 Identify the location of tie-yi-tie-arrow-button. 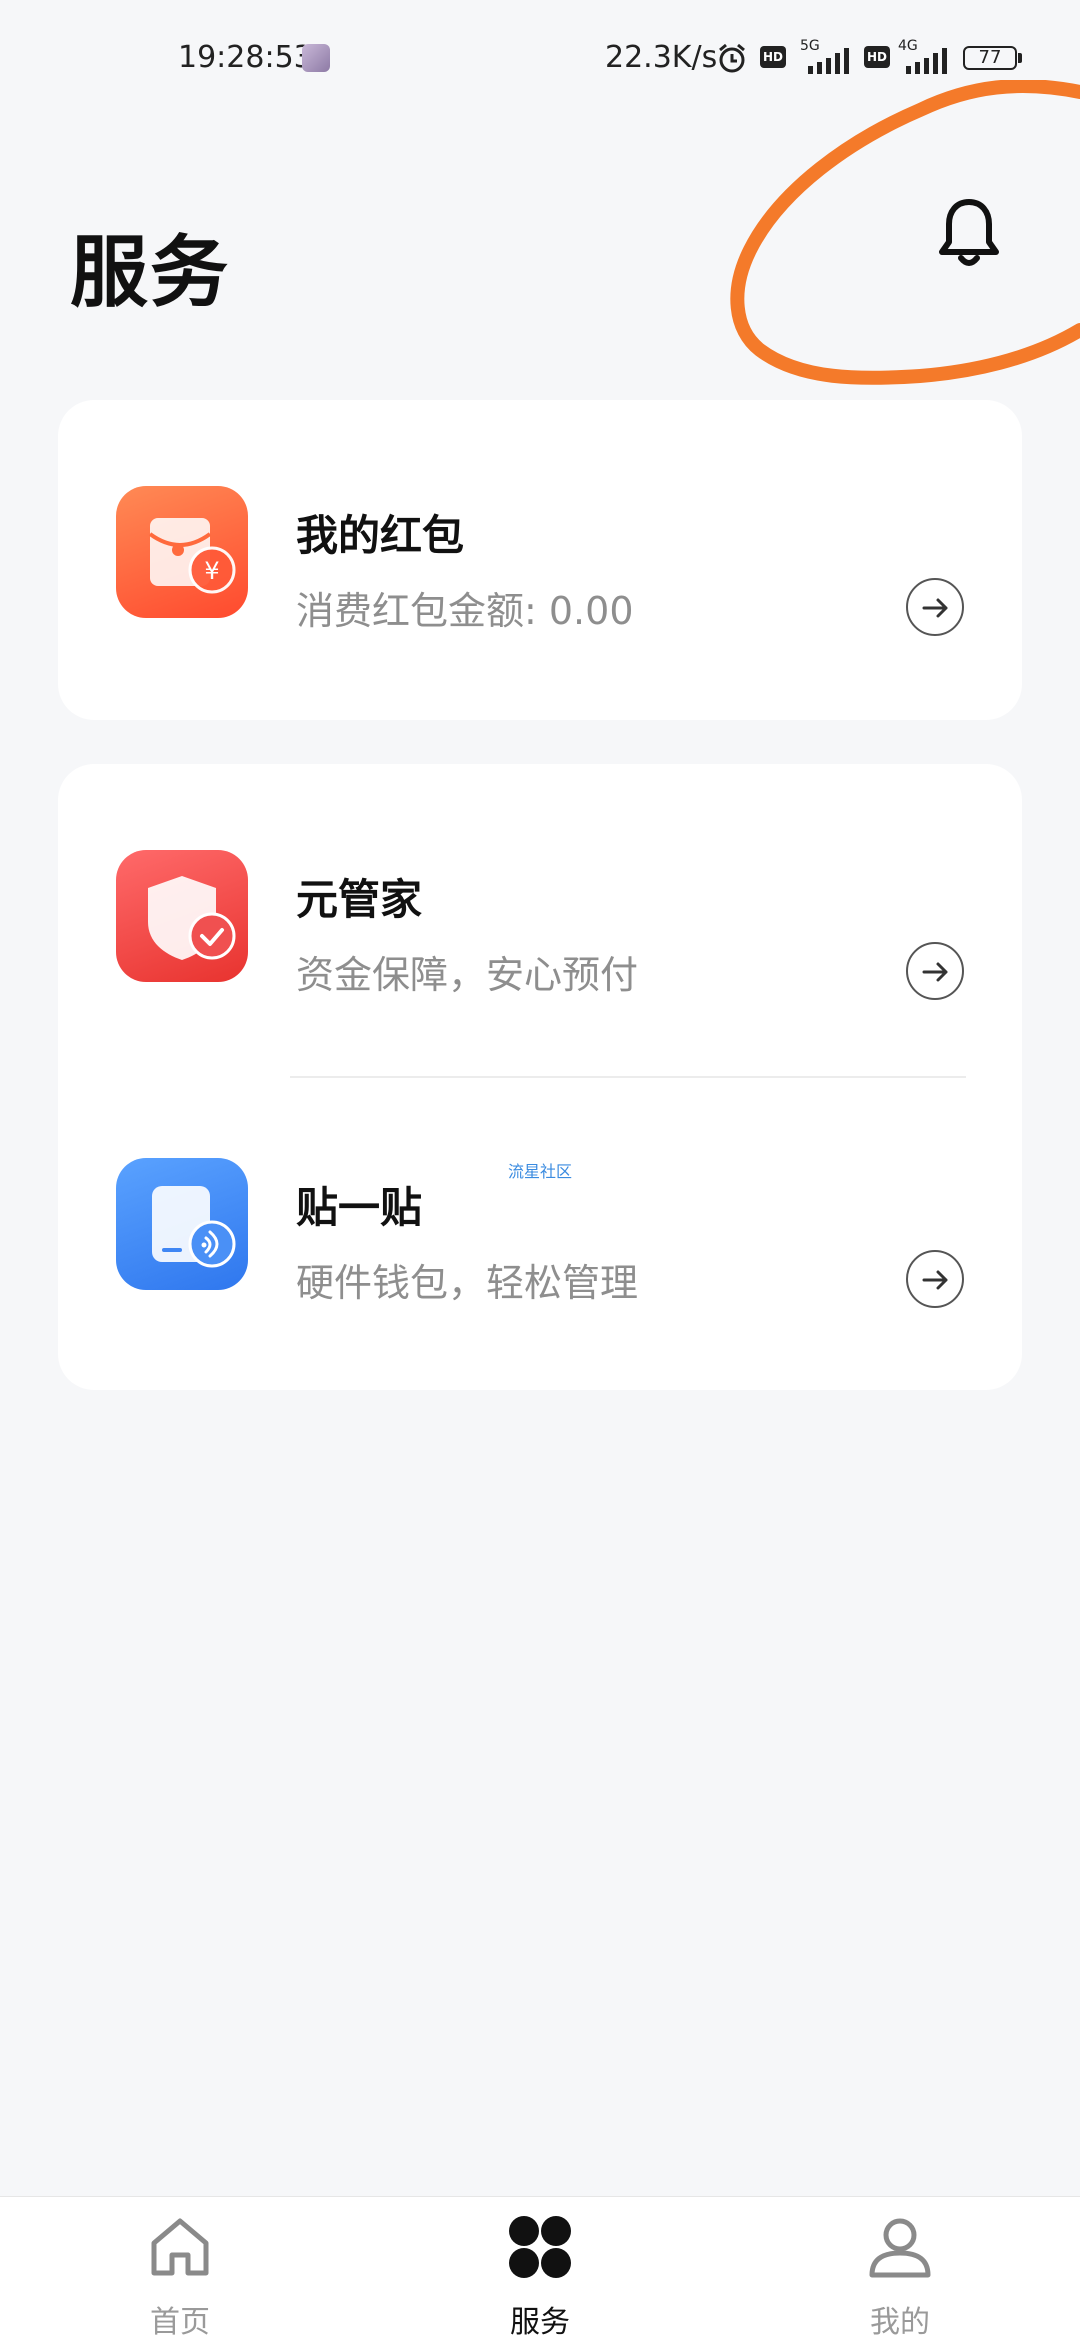
(935, 1279).